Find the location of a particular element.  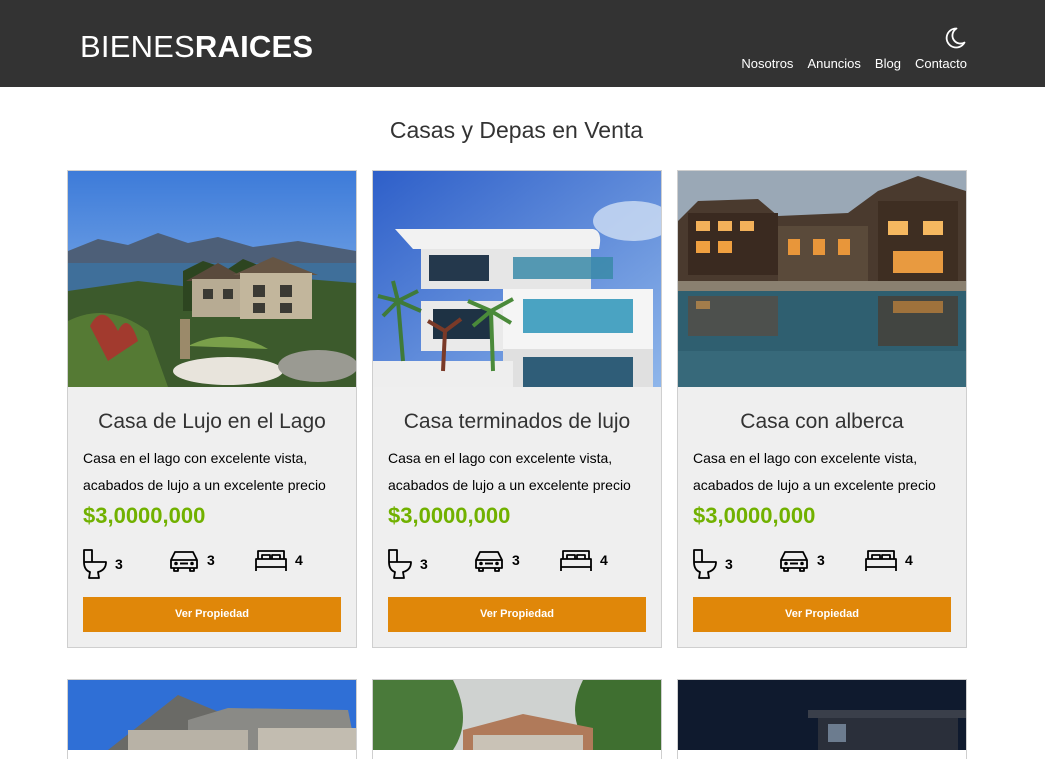

logo-bold-text: RAICES is located at coordinates (254, 46).